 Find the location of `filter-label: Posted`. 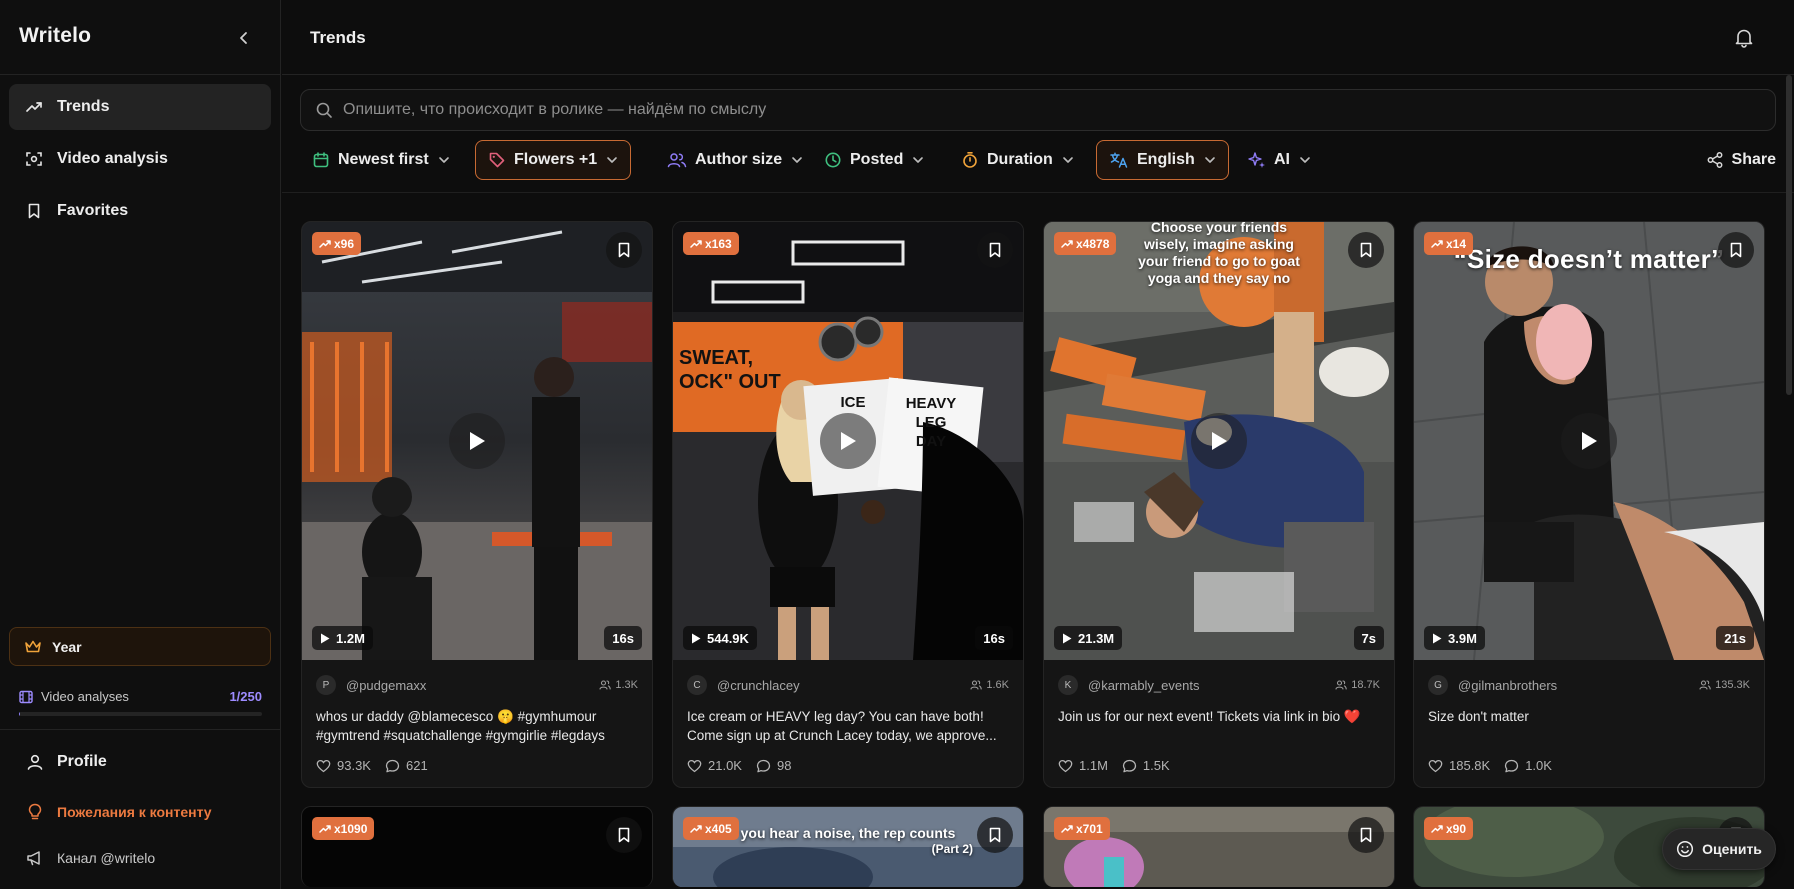

filter-label: Posted is located at coordinates (877, 159).